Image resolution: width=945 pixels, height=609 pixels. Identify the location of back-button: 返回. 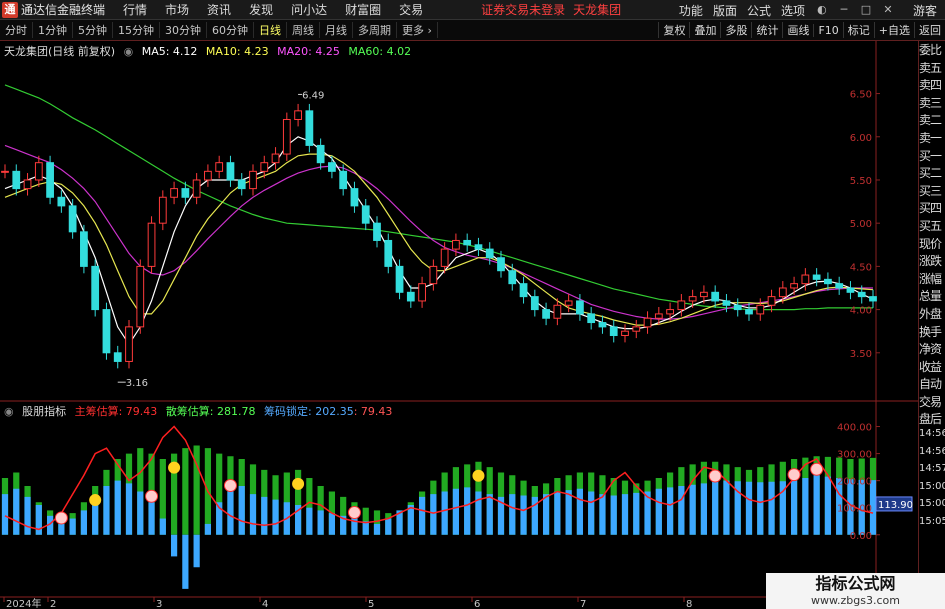
(929, 30).